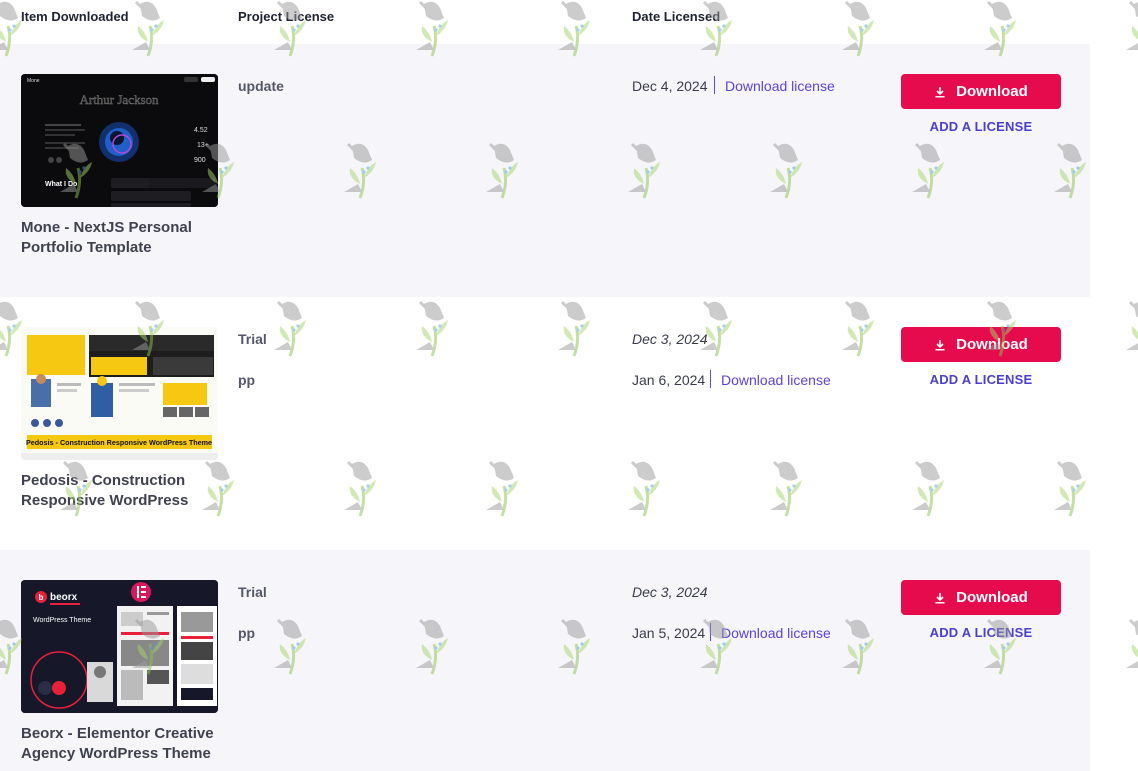  What do you see at coordinates (669, 633) in the screenshot?
I see `license-date: Jan 5, 2024` at bounding box center [669, 633].